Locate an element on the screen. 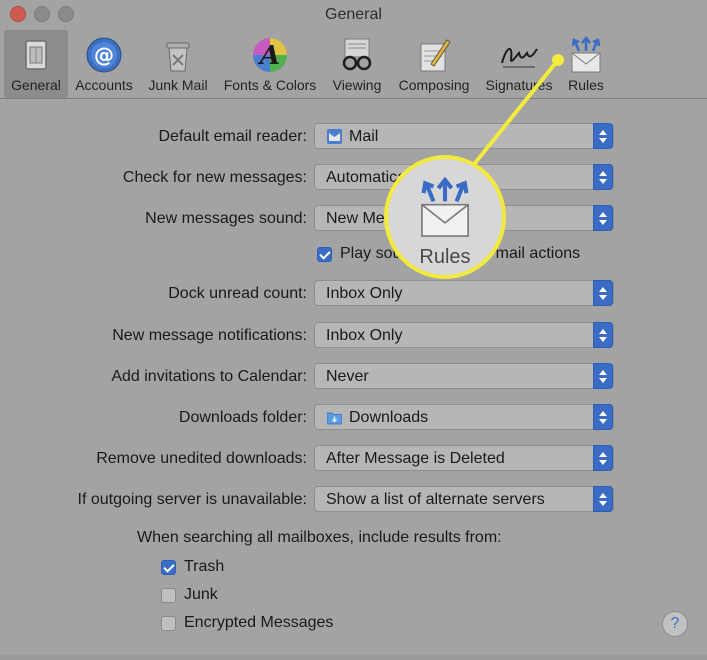 The width and height of the screenshot is (707, 660). dock-unread-row: Dock unread count: Inbox Only is located at coordinates (353, 294).